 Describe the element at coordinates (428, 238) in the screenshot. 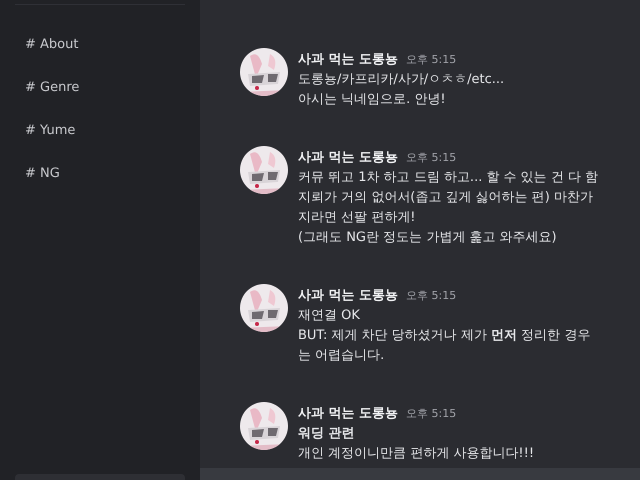

I see `message-text: (그래도 NG란 정도는 가볍게 훑고 와주세요)` at that location.